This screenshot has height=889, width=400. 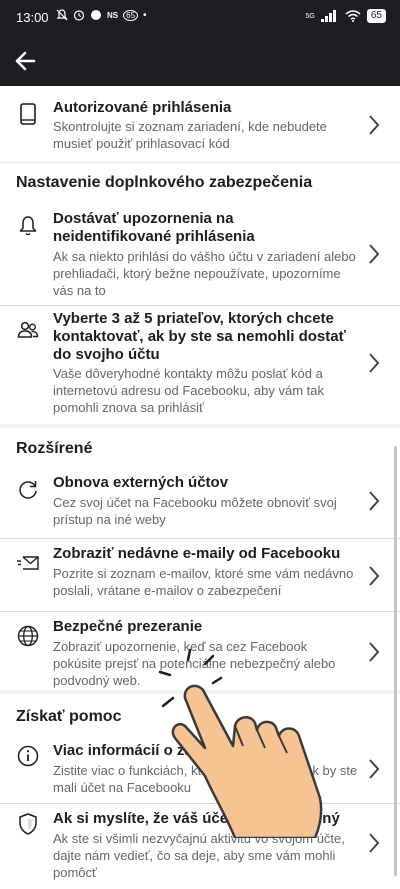 I want to click on globe-icon, so click(x=28, y=636).